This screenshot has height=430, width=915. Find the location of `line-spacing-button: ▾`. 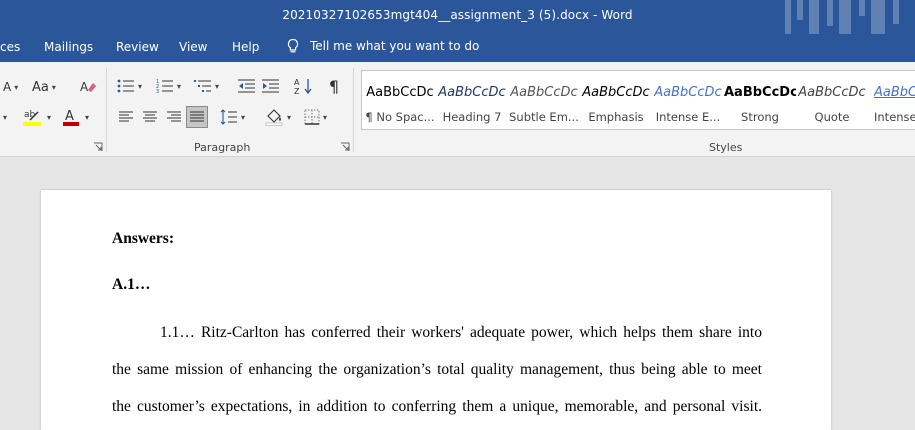

line-spacing-button: ▾ is located at coordinates (232, 117).